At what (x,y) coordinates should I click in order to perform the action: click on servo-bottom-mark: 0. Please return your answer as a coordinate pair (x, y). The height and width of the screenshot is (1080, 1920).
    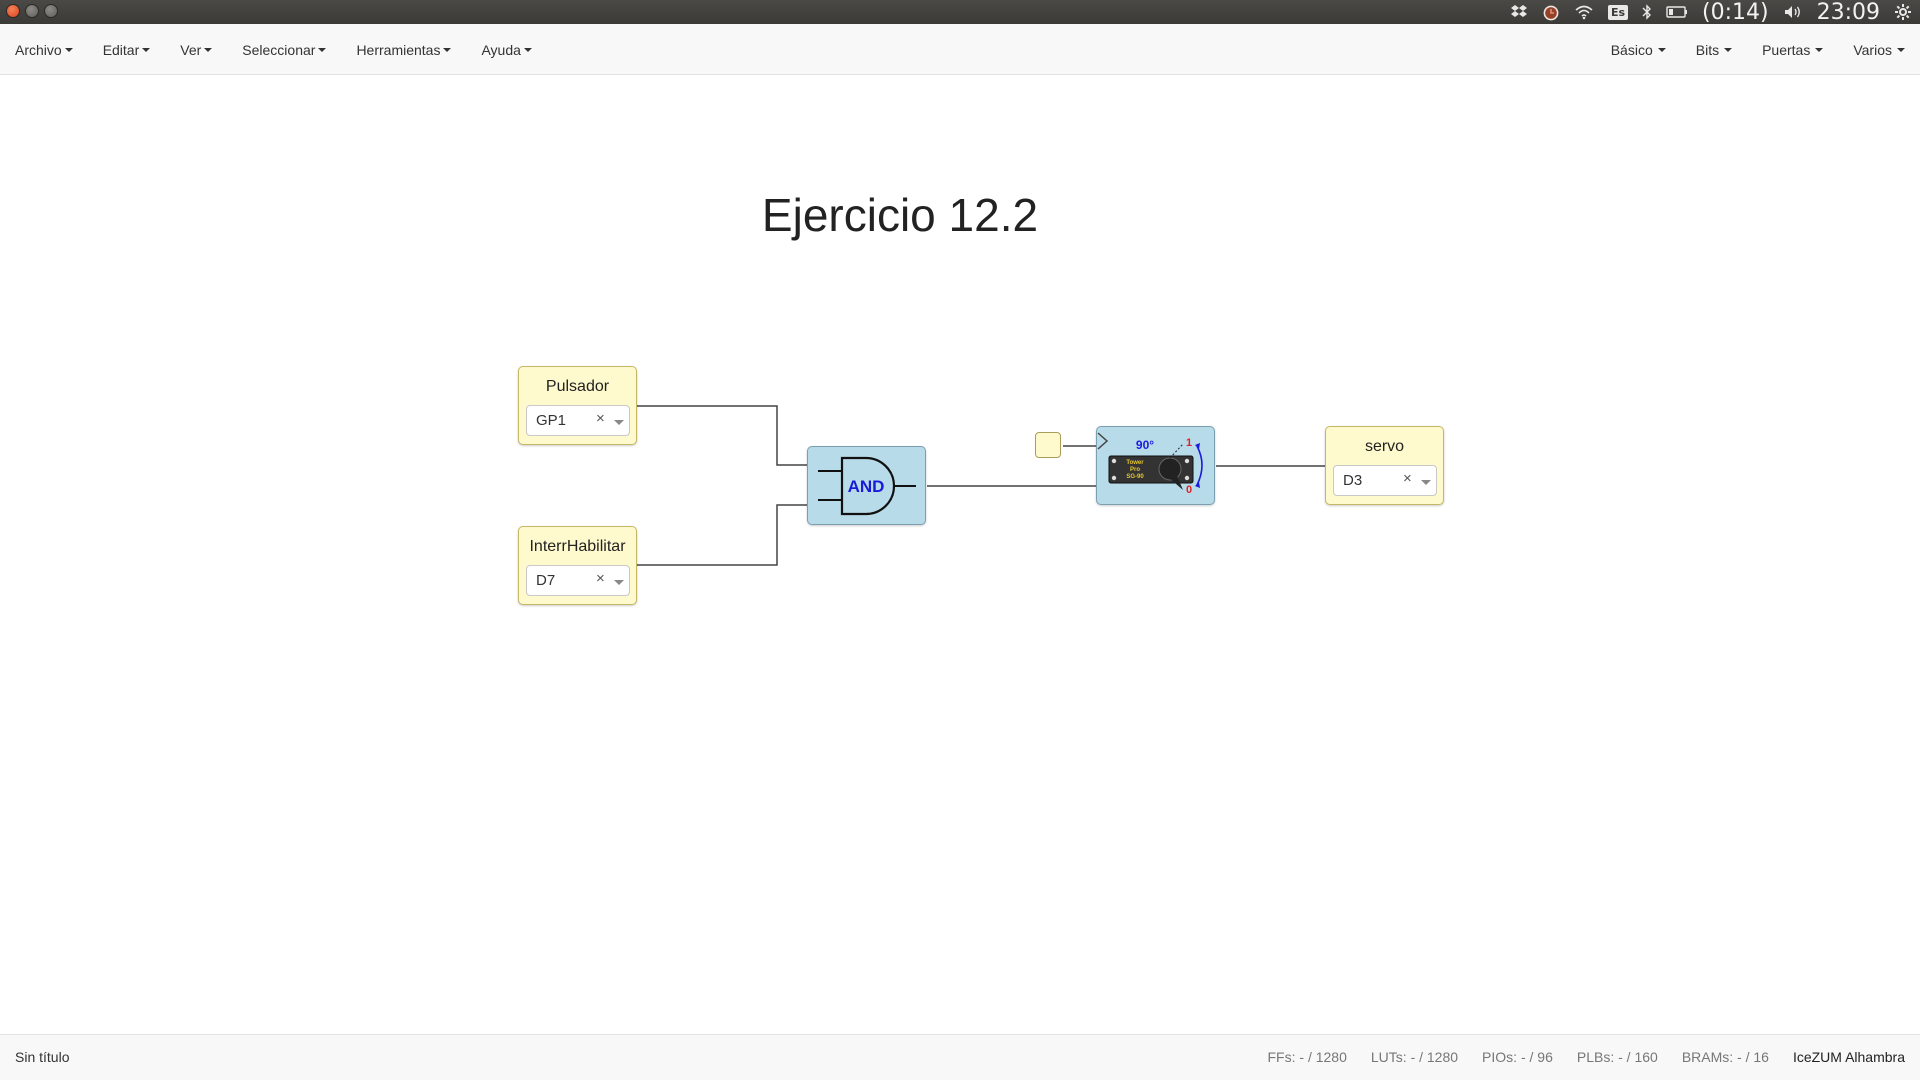
    Looking at the image, I should click on (1189, 490).